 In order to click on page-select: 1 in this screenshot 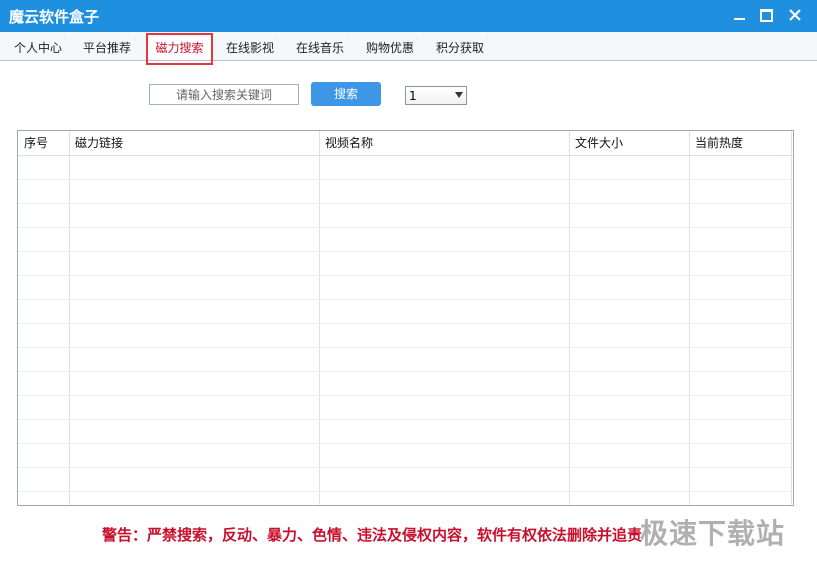, I will do `click(436, 95)`.